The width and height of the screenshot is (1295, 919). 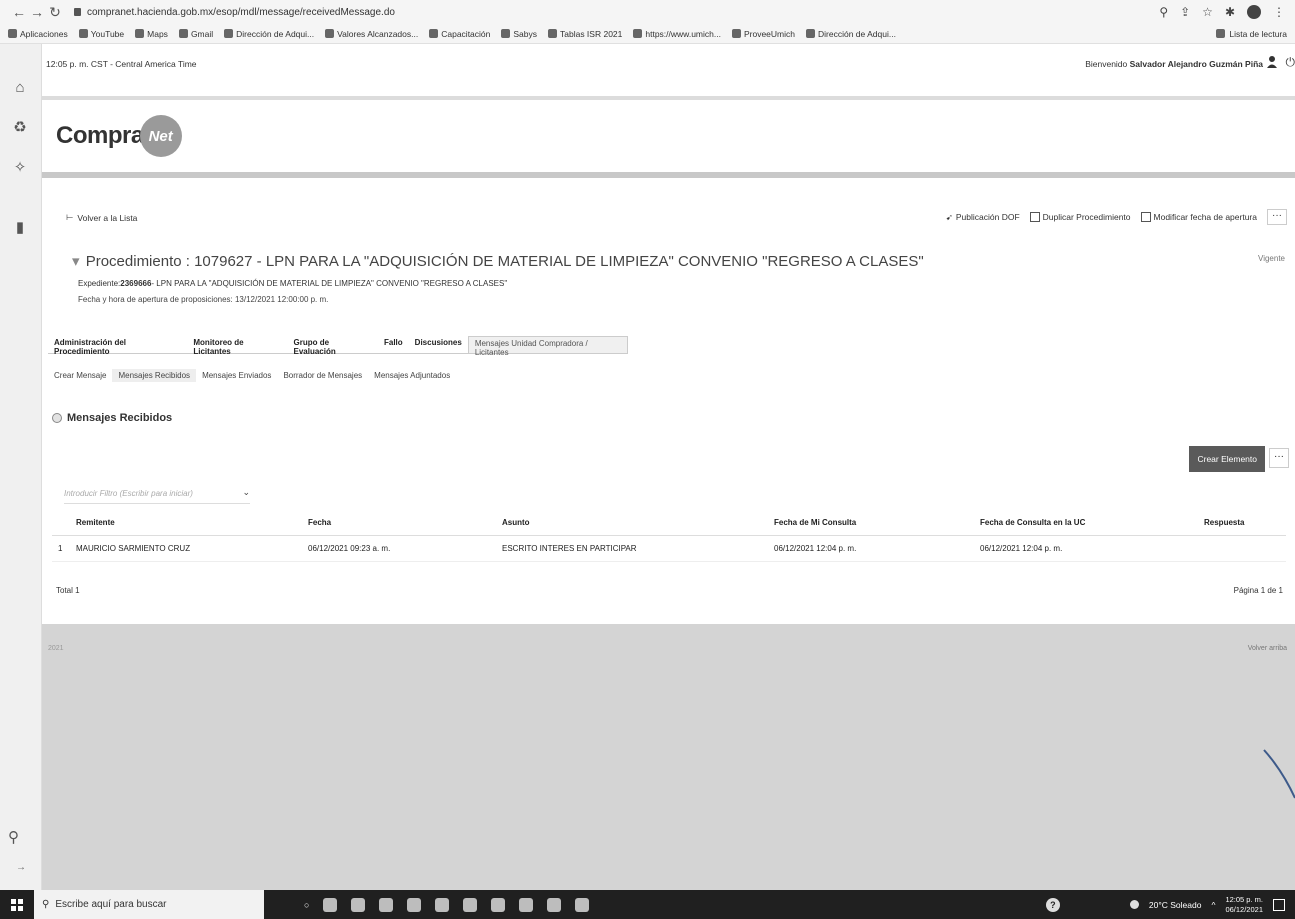 I want to click on subtab-mensajes-enviados: Mensajes Enviados, so click(x=236, y=375).